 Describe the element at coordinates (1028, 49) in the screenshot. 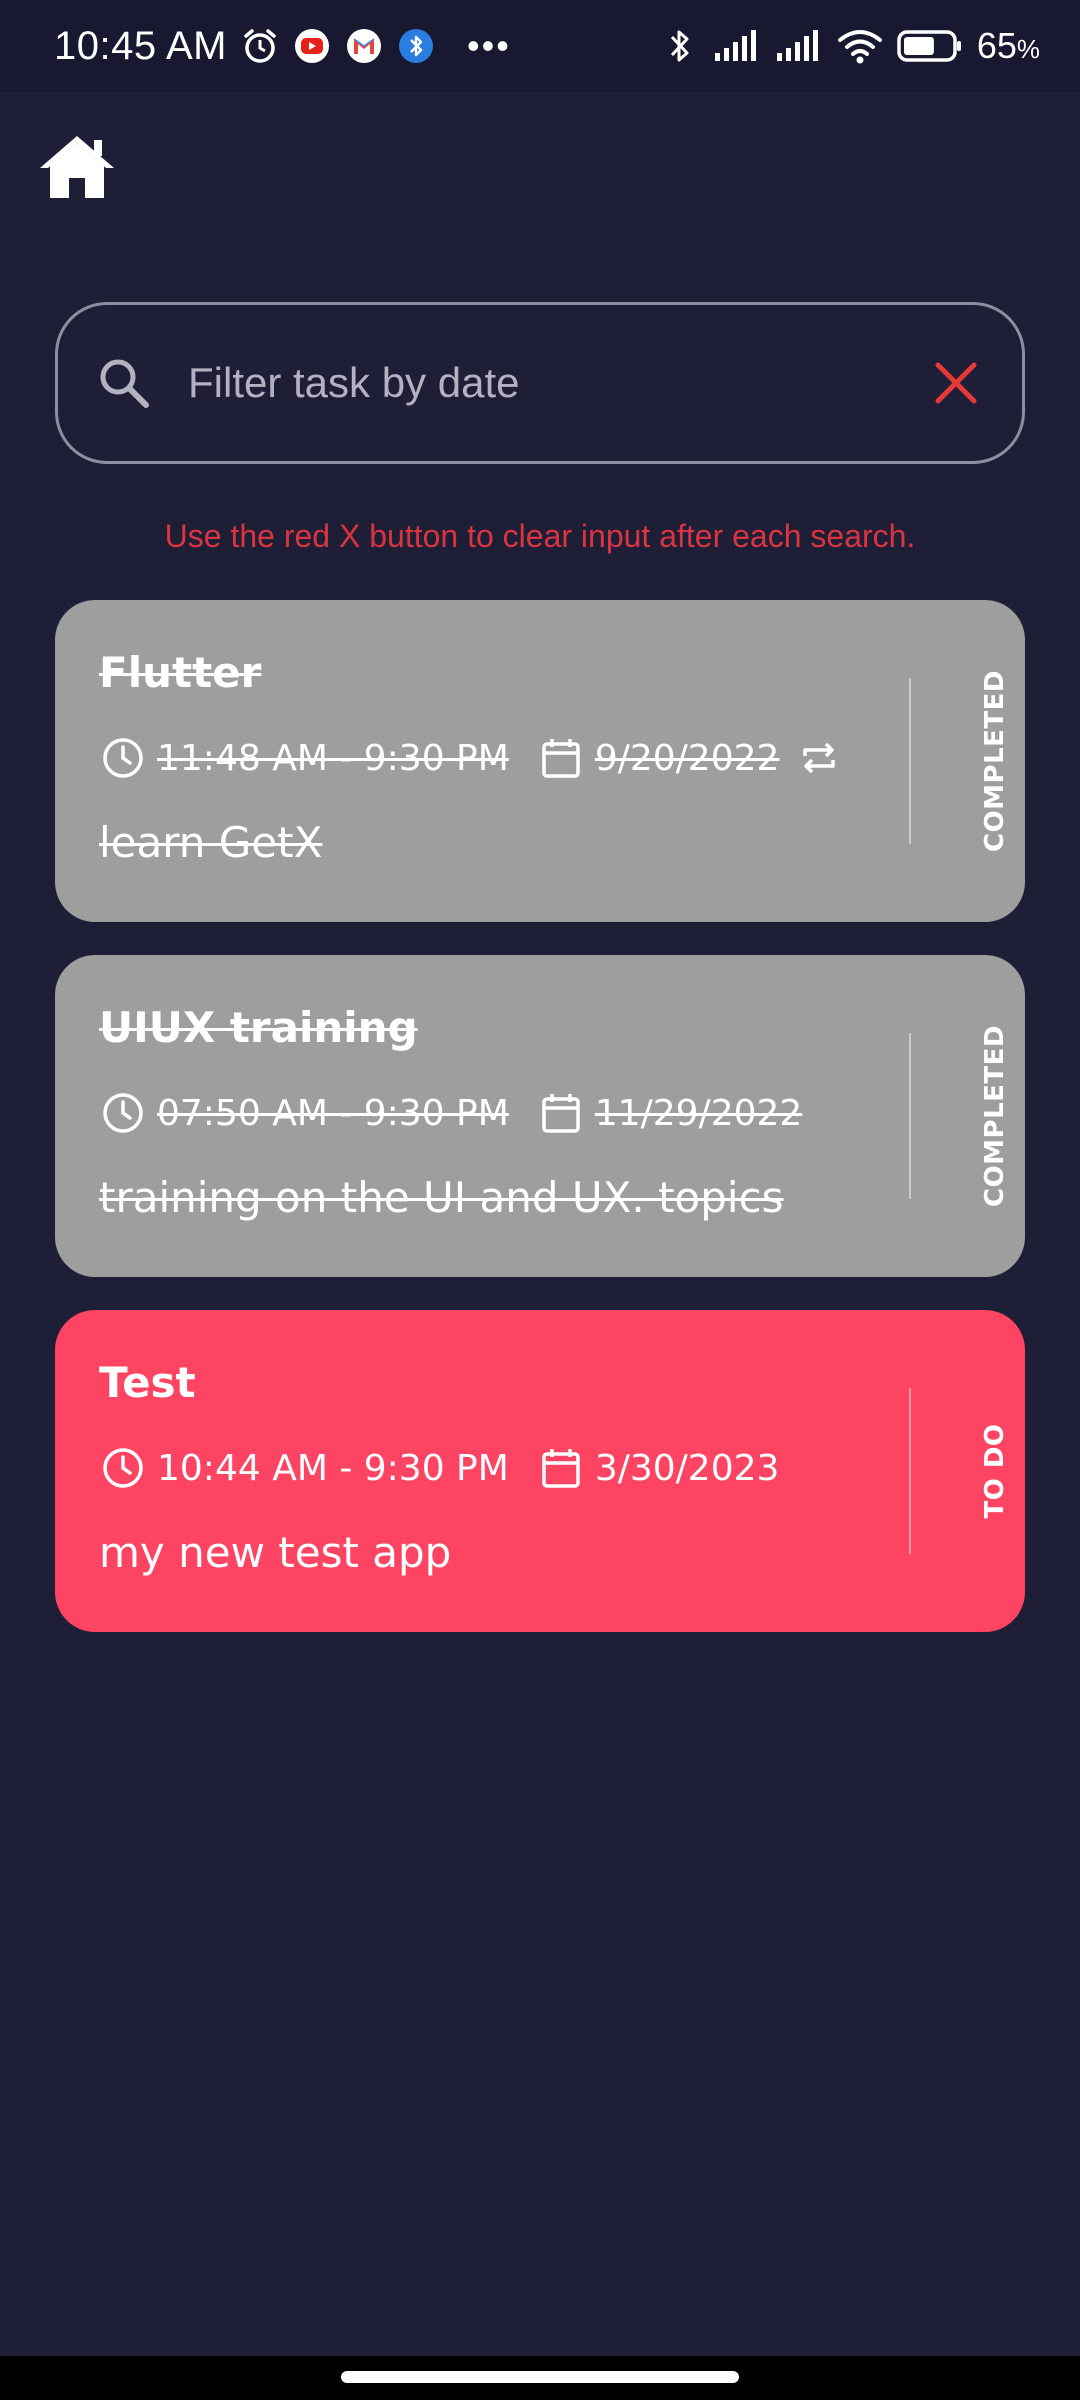

I see `battery-percent-unit: %` at that location.